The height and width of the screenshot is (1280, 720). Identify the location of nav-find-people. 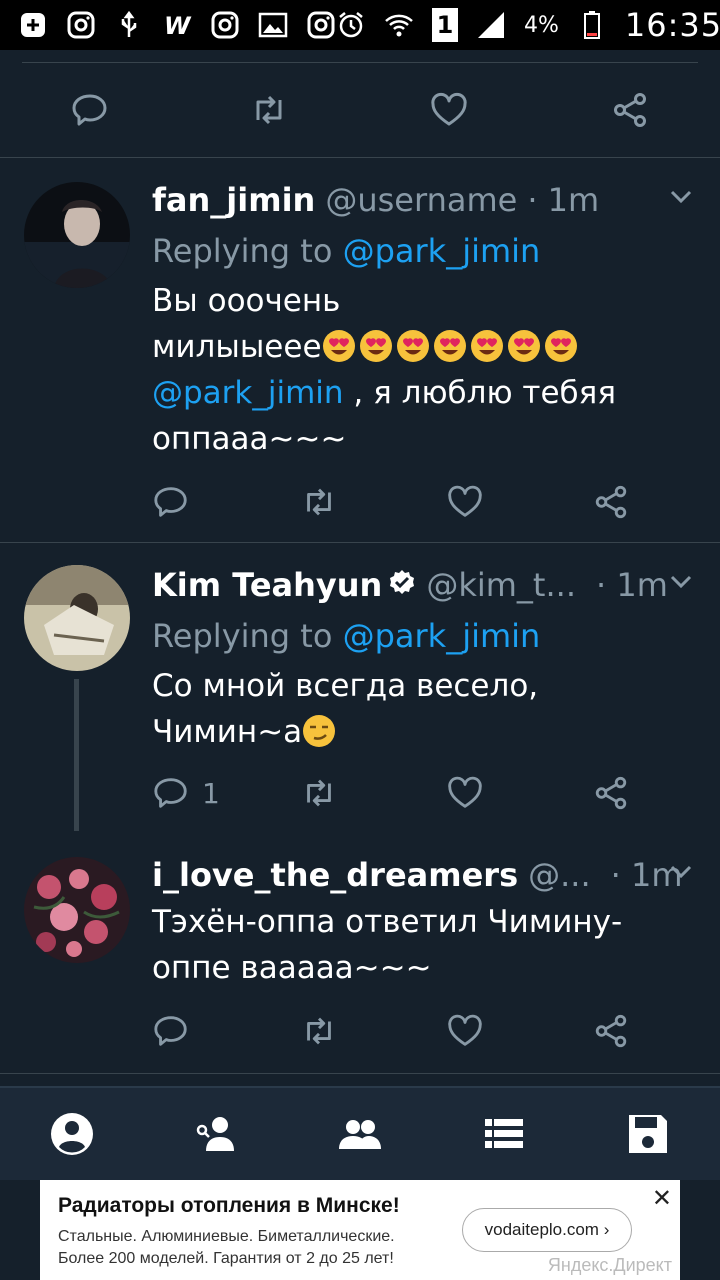
(216, 1134).